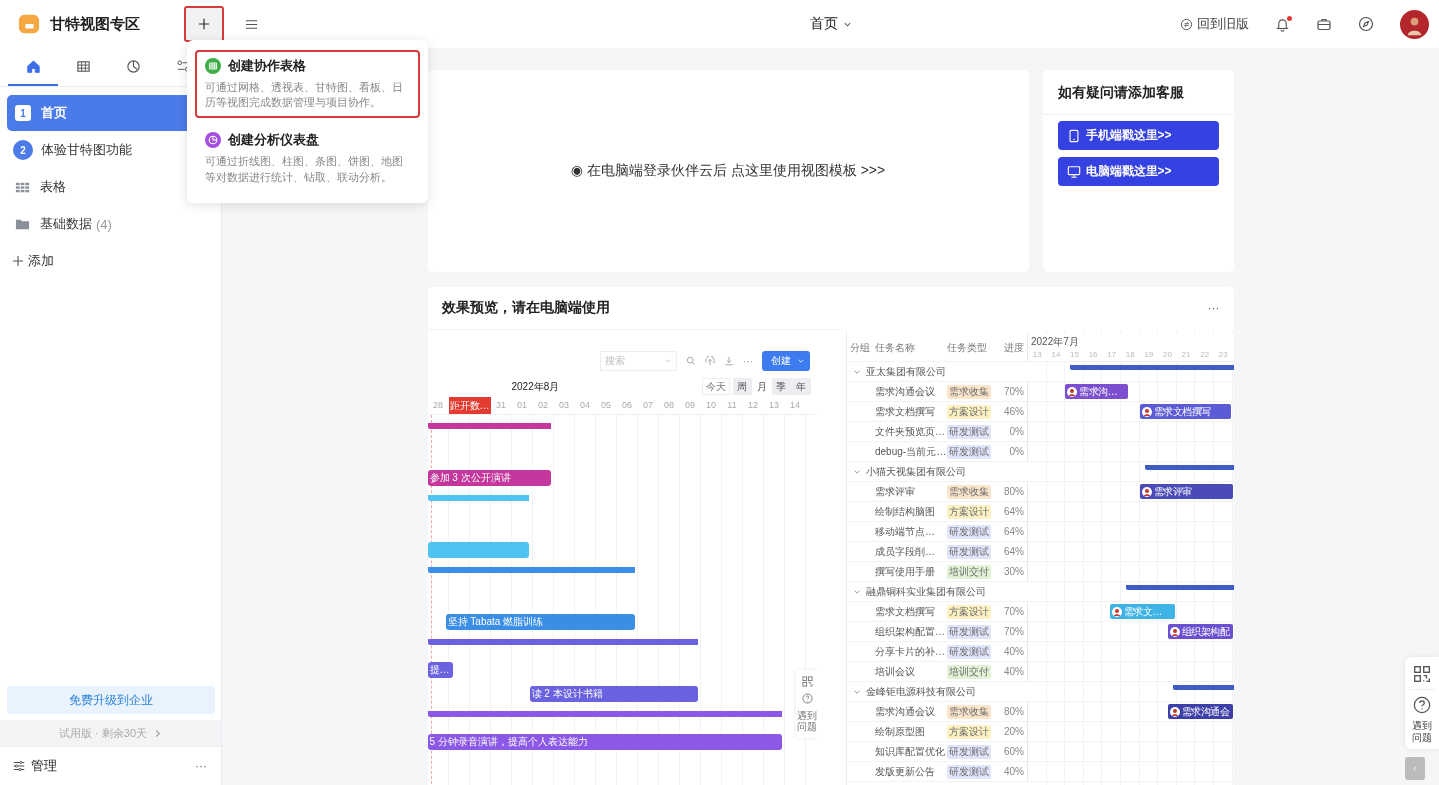 This screenshot has height=785, width=1439. I want to click on day-label: 11, so click(732, 405).